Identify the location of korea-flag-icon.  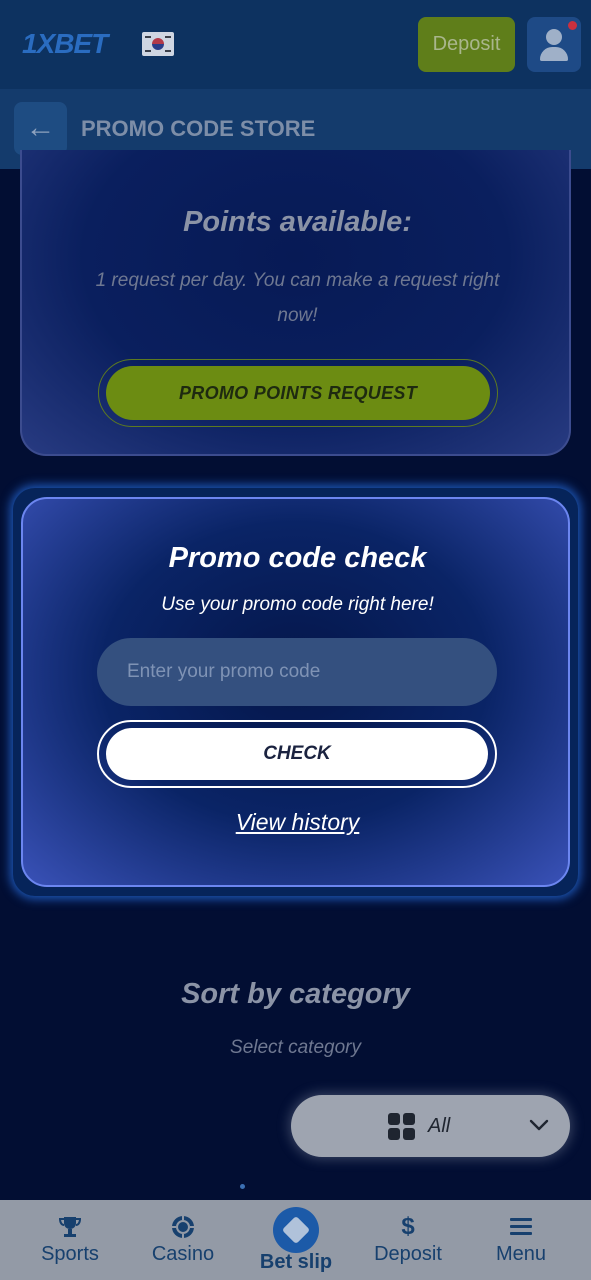
(158, 44).